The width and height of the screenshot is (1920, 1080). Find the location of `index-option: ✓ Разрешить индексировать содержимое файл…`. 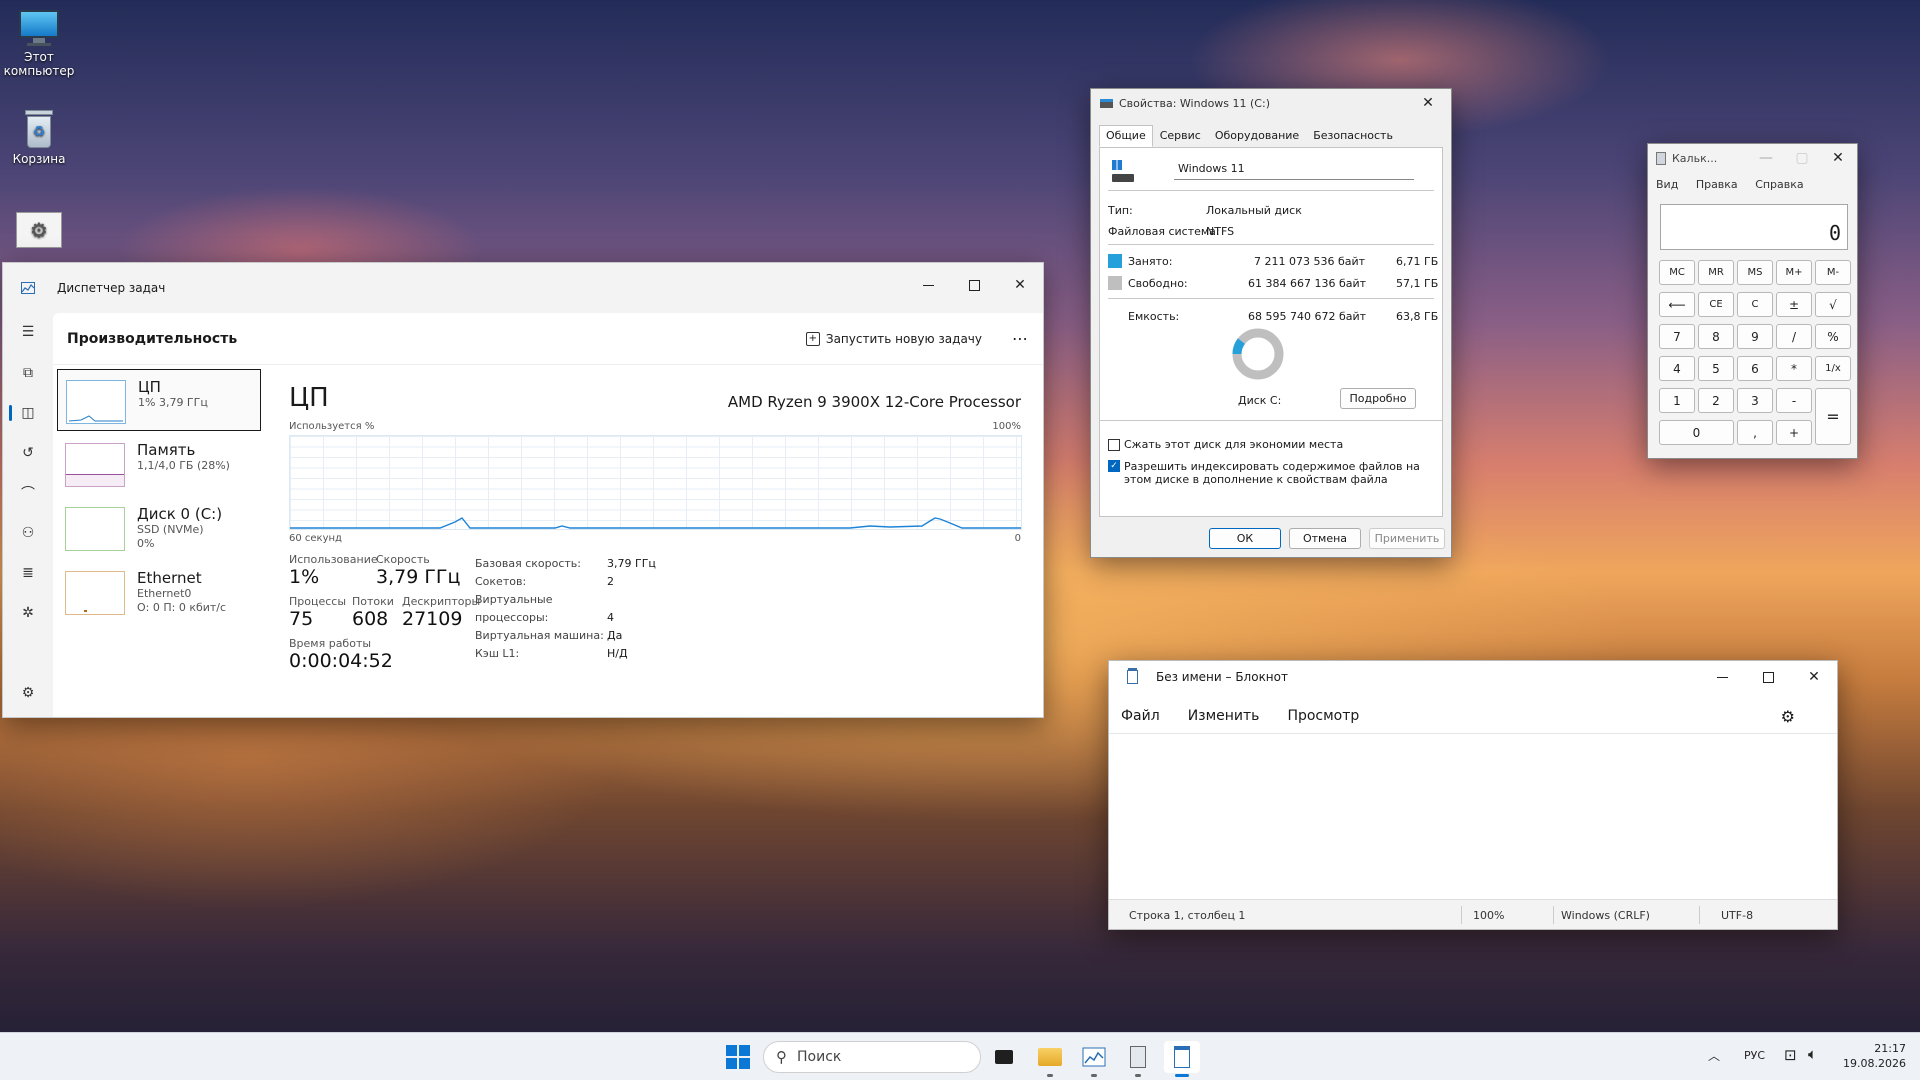

index-option: ✓ Разрешить индексировать содержимое файл… is located at coordinates (1268, 473).